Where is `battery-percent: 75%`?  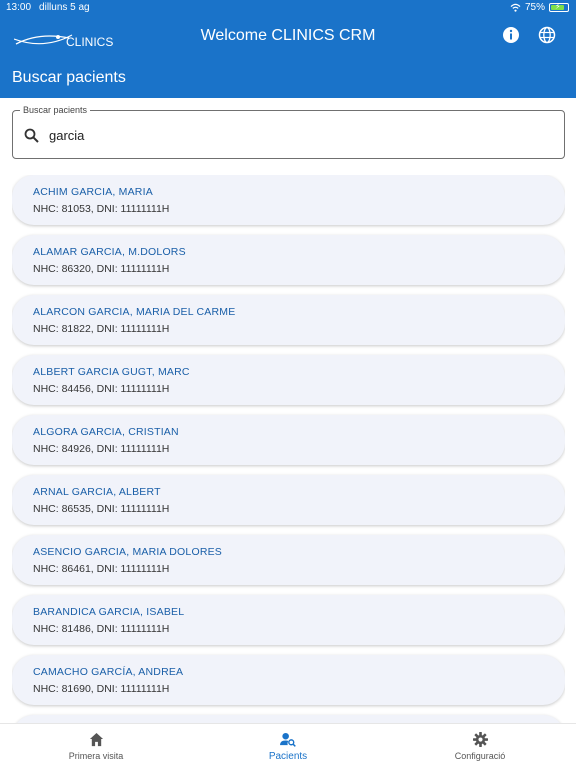 battery-percent: 75% is located at coordinates (534, 7).